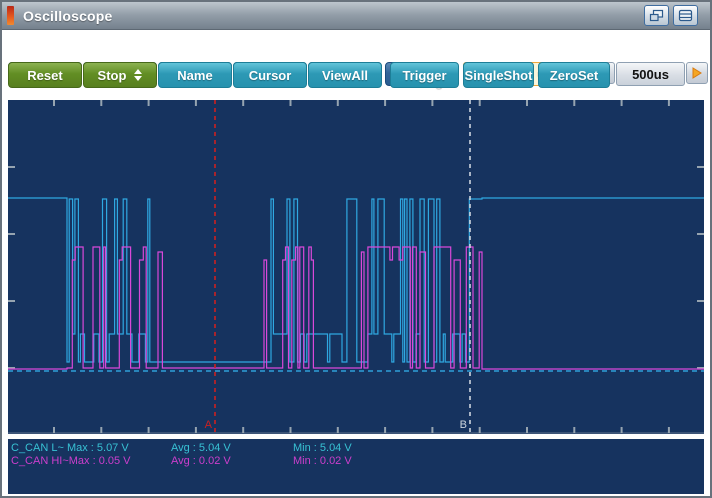  What do you see at coordinates (270, 75) in the screenshot?
I see `toolbar-button-cursor: Cursor` at bounding box center [270, 75].